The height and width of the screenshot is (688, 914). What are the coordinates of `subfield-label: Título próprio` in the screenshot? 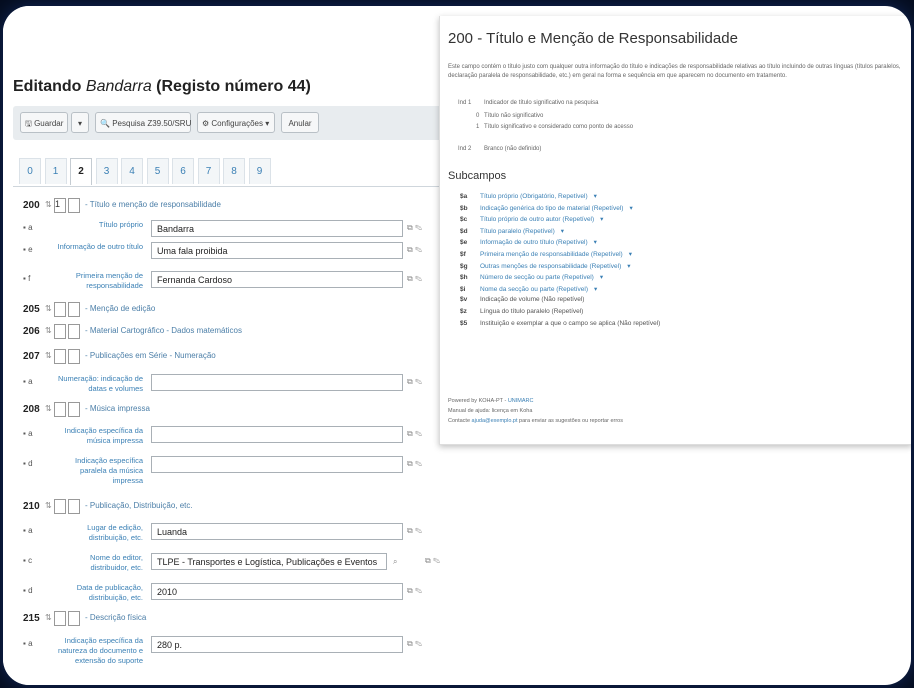 It's located at (99, 225).